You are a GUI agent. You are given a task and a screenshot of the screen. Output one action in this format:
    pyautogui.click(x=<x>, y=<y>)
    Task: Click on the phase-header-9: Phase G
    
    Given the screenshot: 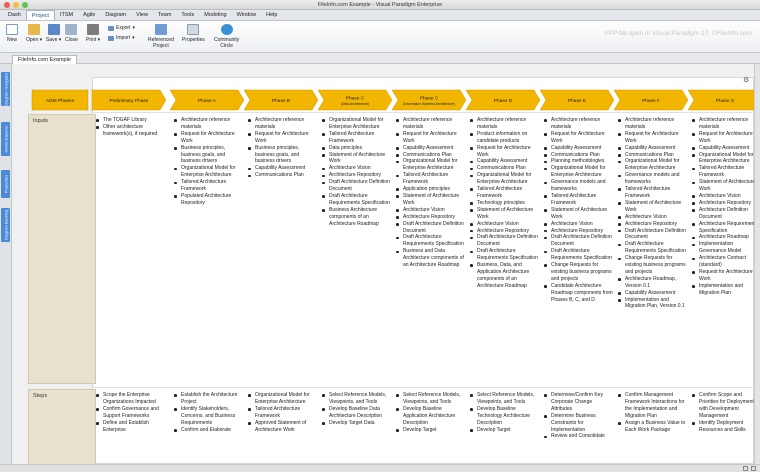 What is the action you would take?
    pyautogui.click(x=720, y=100)
    